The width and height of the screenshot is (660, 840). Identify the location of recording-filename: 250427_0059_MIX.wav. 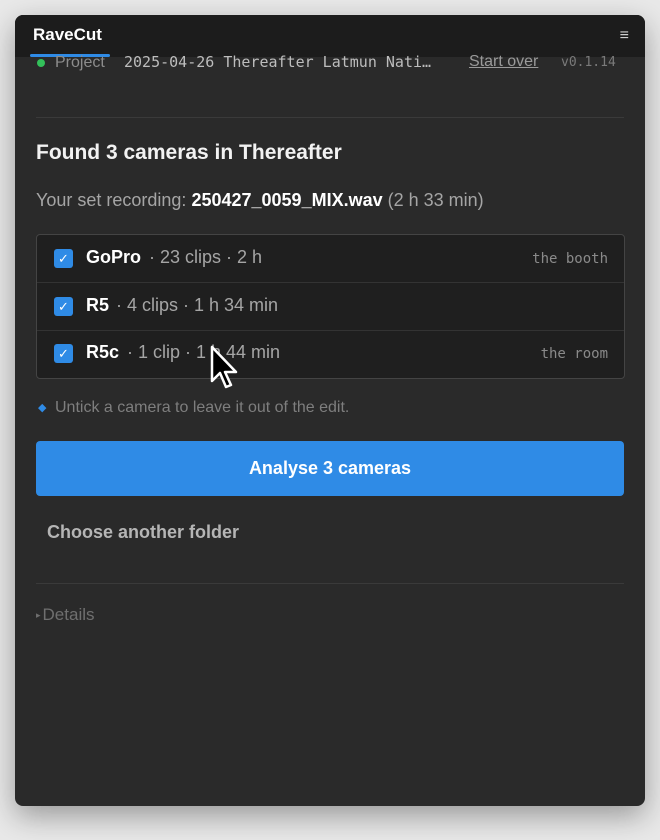
(287, 200).